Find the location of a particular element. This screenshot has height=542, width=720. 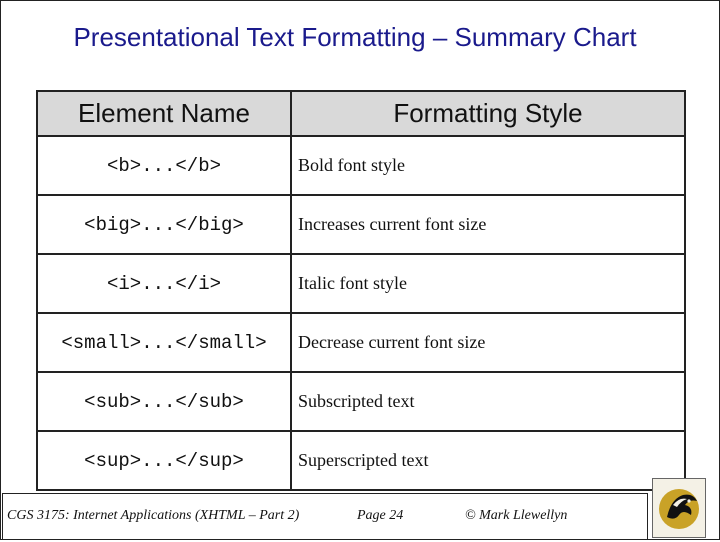

style-cell: Increases current font size is located at coordinates (488, 225).